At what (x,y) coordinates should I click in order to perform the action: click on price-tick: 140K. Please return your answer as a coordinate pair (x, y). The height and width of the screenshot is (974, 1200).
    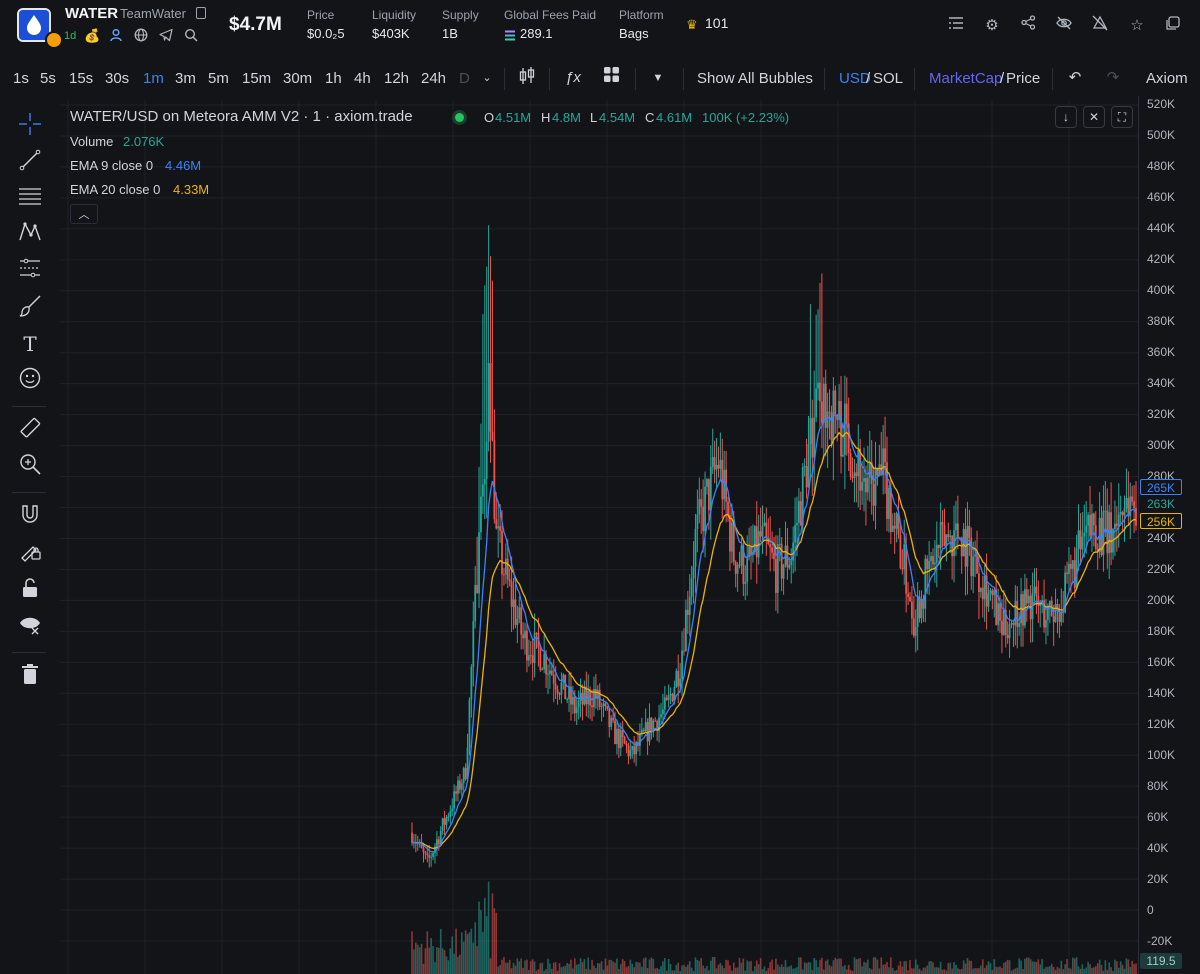
    Looking at the image, I should click on (1161, 693).